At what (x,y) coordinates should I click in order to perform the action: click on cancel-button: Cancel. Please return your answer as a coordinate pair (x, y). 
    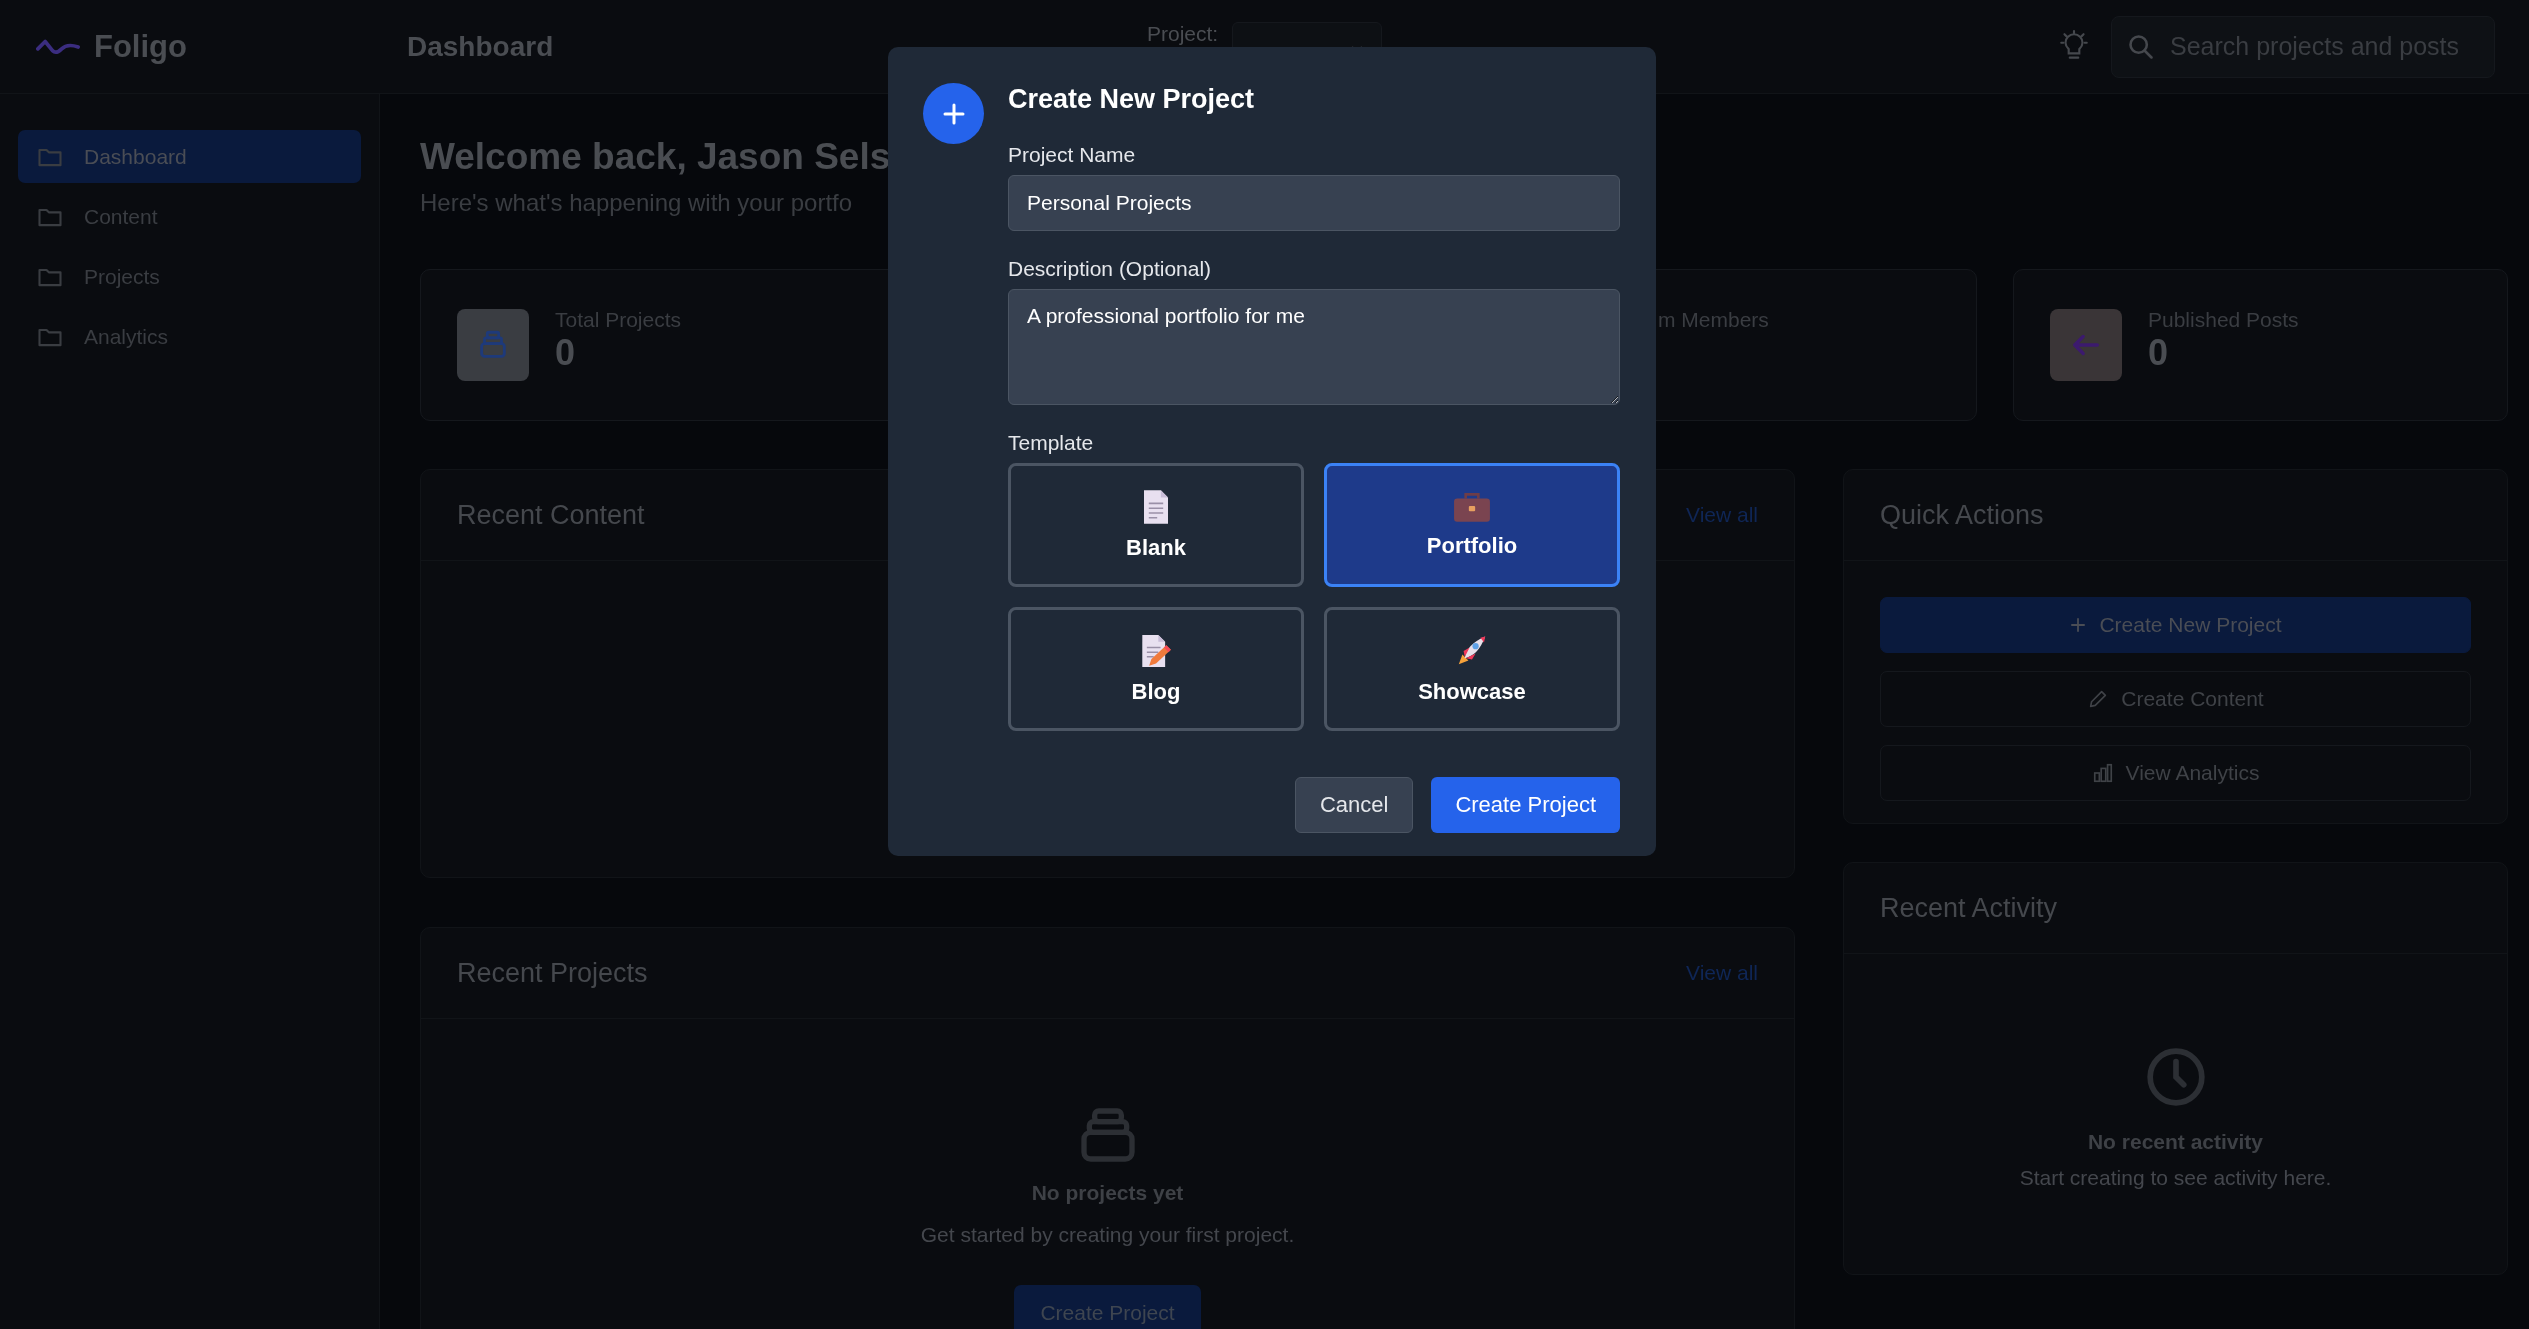
    Looking at the image, I should click on (1354, 805).